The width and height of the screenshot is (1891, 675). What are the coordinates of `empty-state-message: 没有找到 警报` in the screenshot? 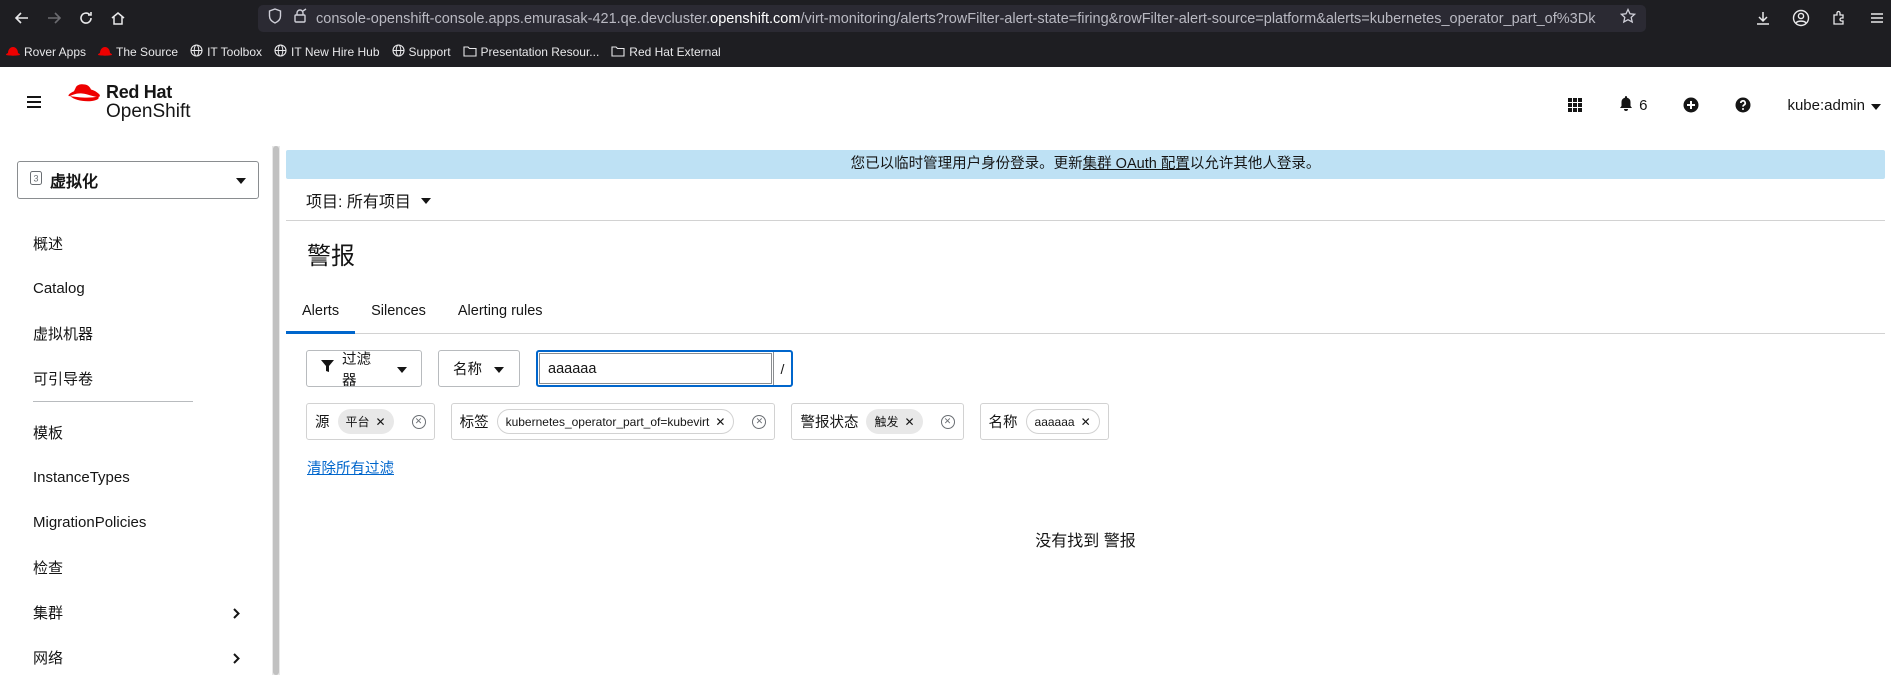 It's located at (1085, 541).